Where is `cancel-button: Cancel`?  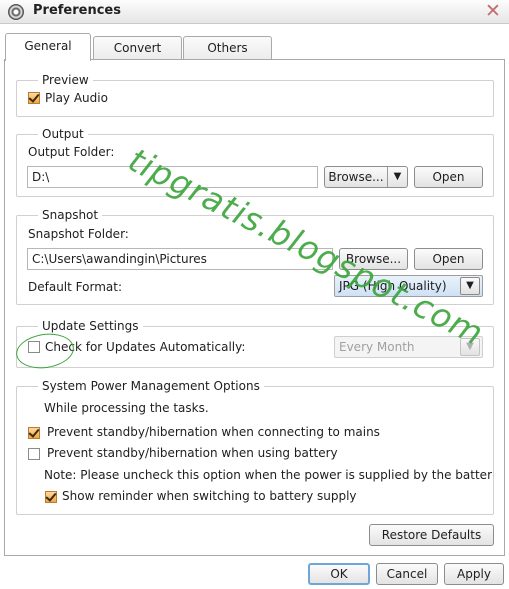 cancel-button: Cancel is located at coordinates (407, 574).